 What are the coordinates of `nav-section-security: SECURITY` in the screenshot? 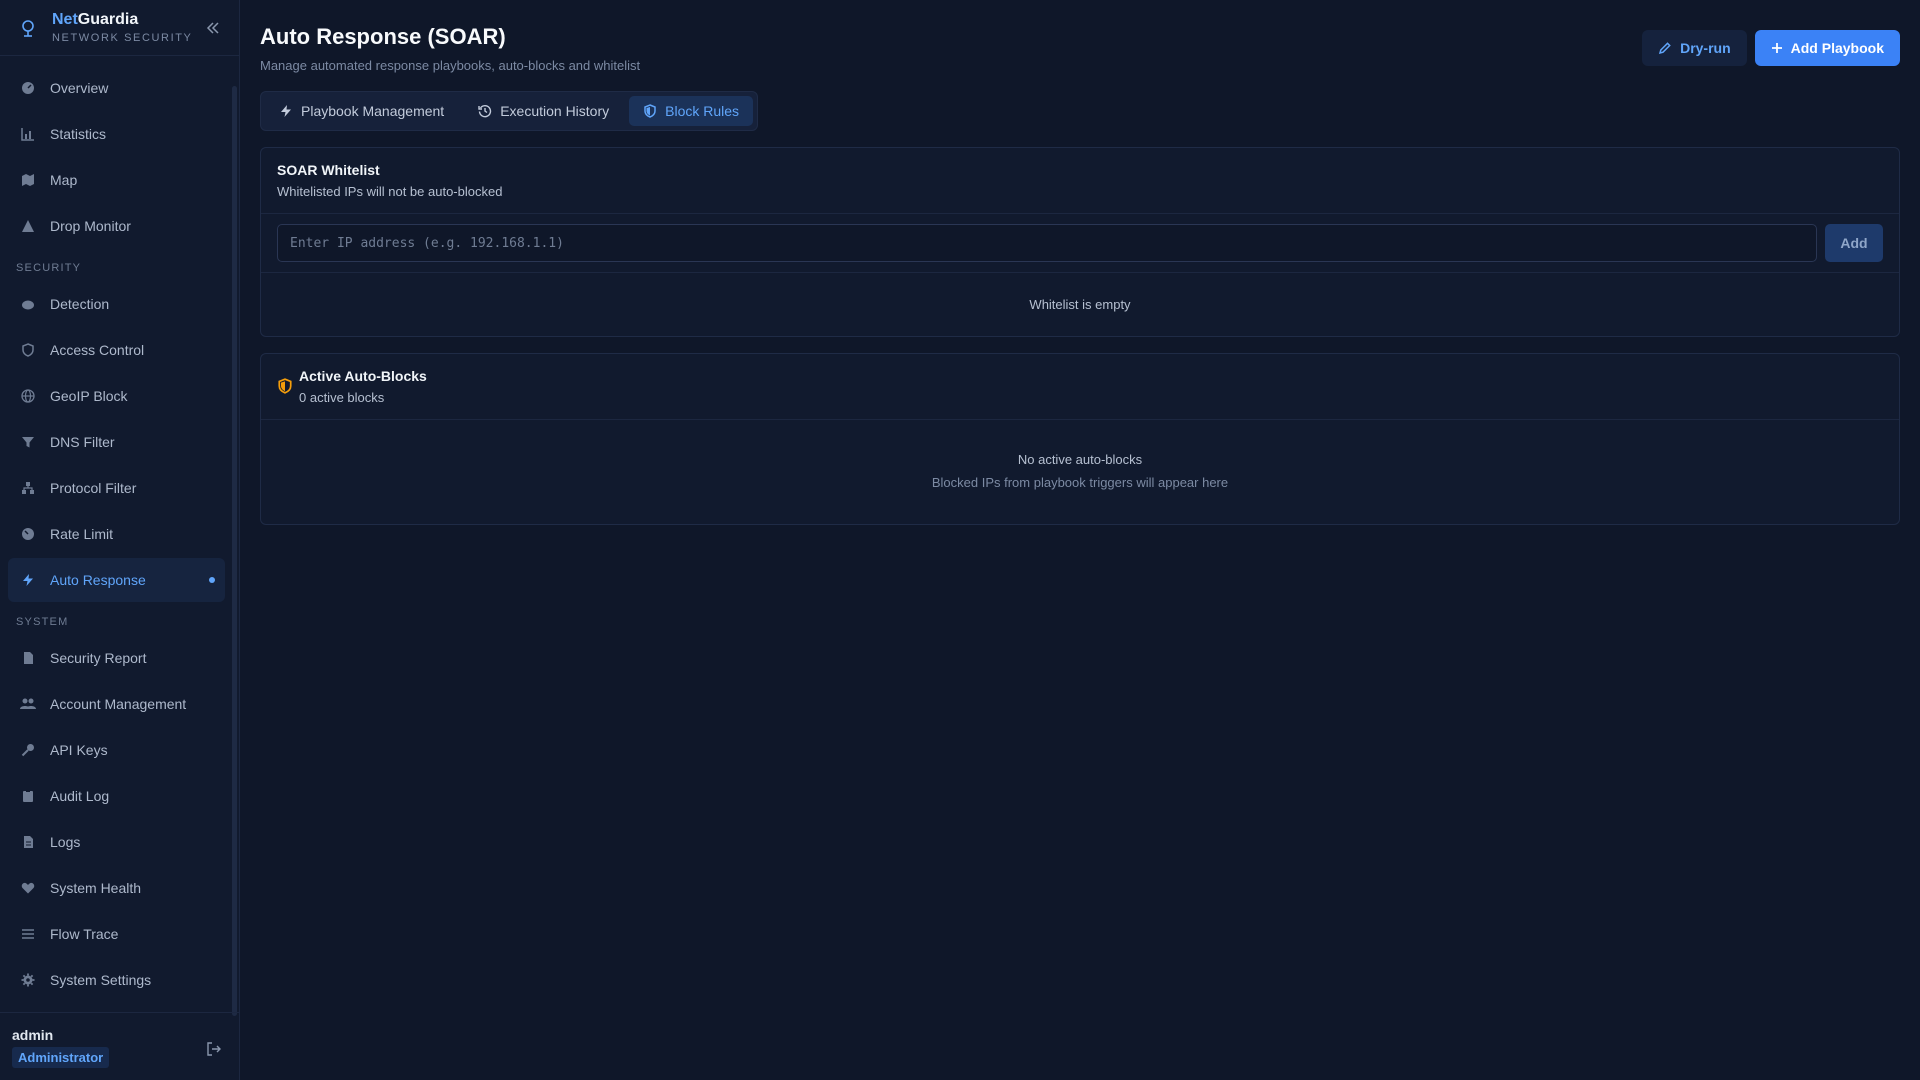 It's located at (49, 268).